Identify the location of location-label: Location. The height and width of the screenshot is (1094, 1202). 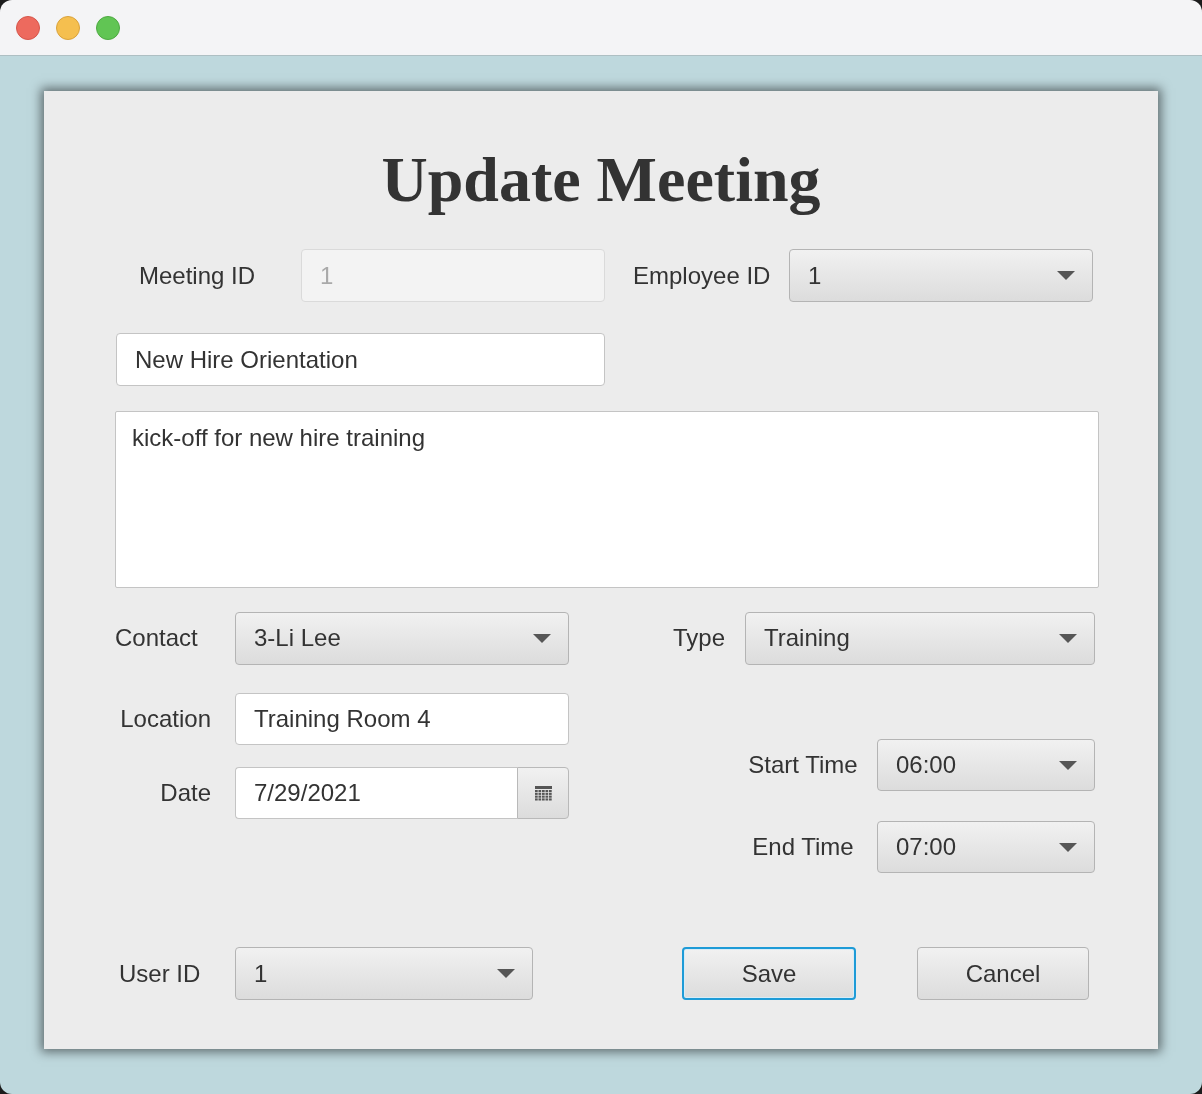
(165, 719).